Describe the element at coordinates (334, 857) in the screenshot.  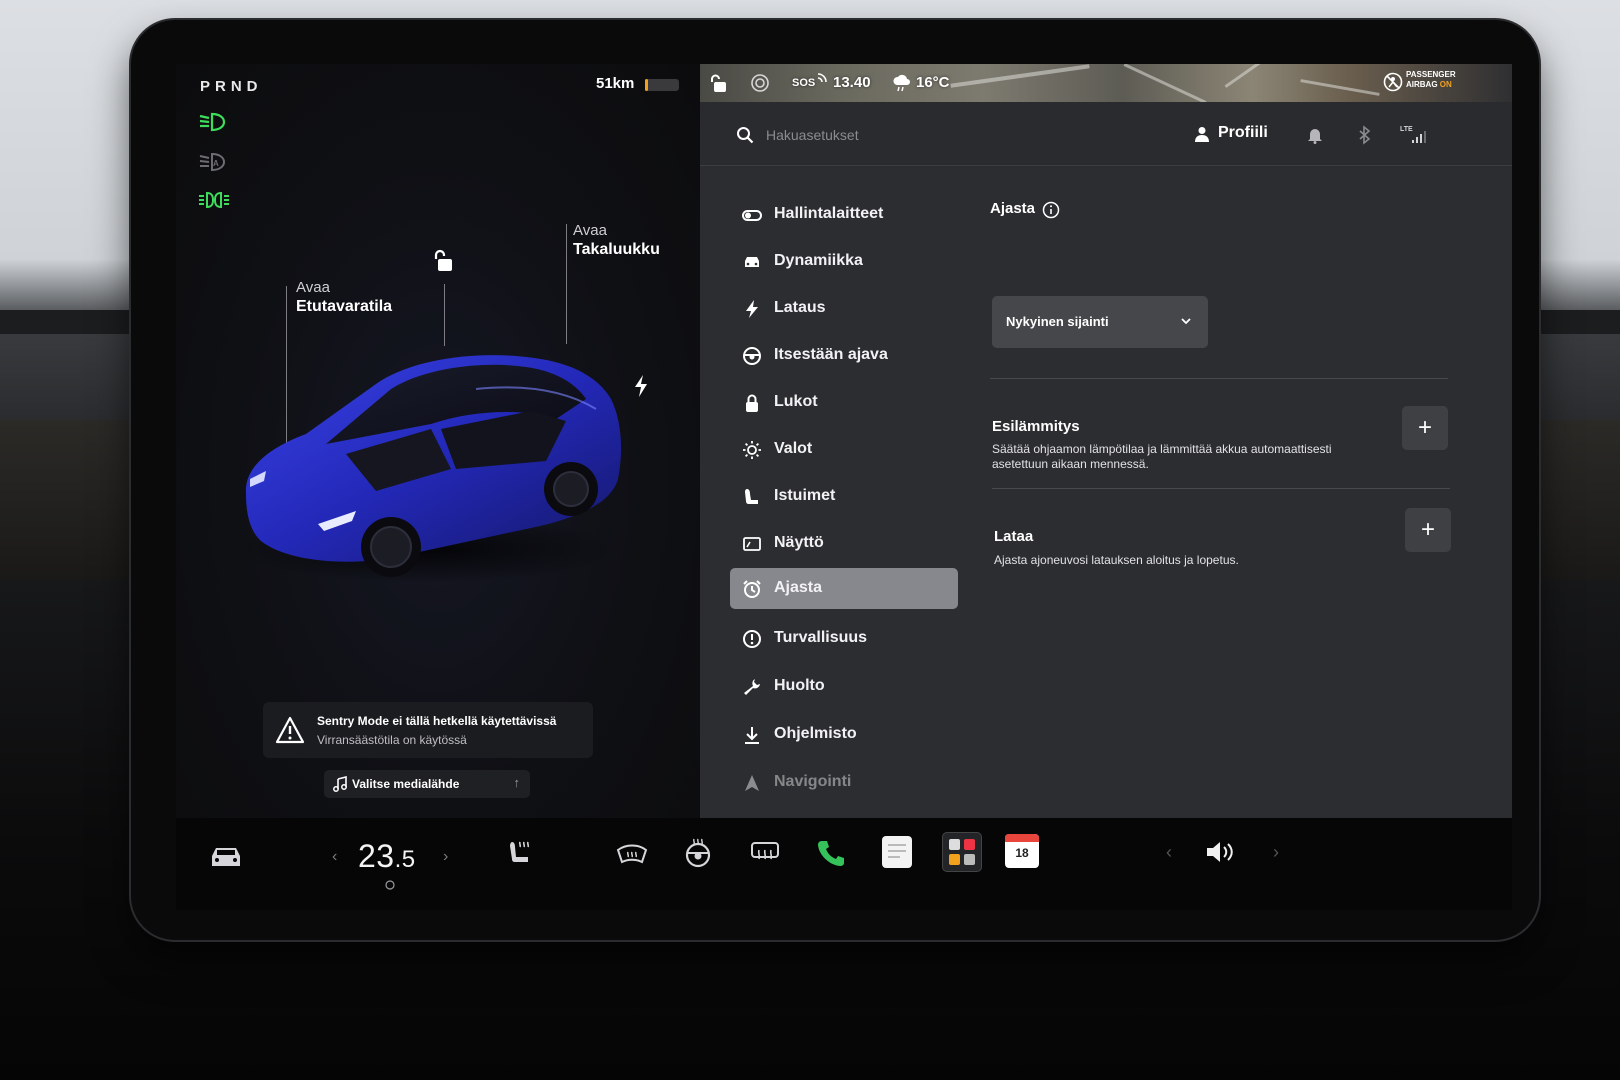
I see `temp-decrease-button: ‹` at that location.